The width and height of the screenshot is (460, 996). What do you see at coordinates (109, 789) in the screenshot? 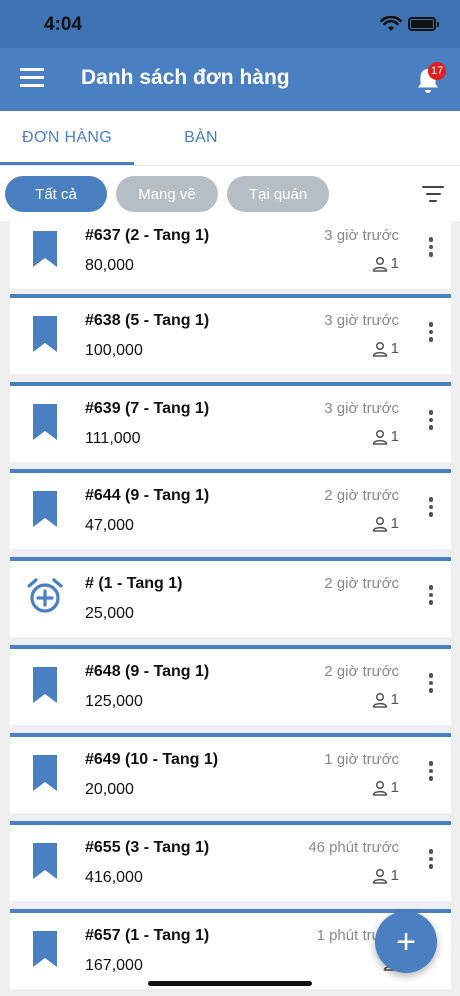
I see `order-price: 20,000` at bounding box center [109, 789].